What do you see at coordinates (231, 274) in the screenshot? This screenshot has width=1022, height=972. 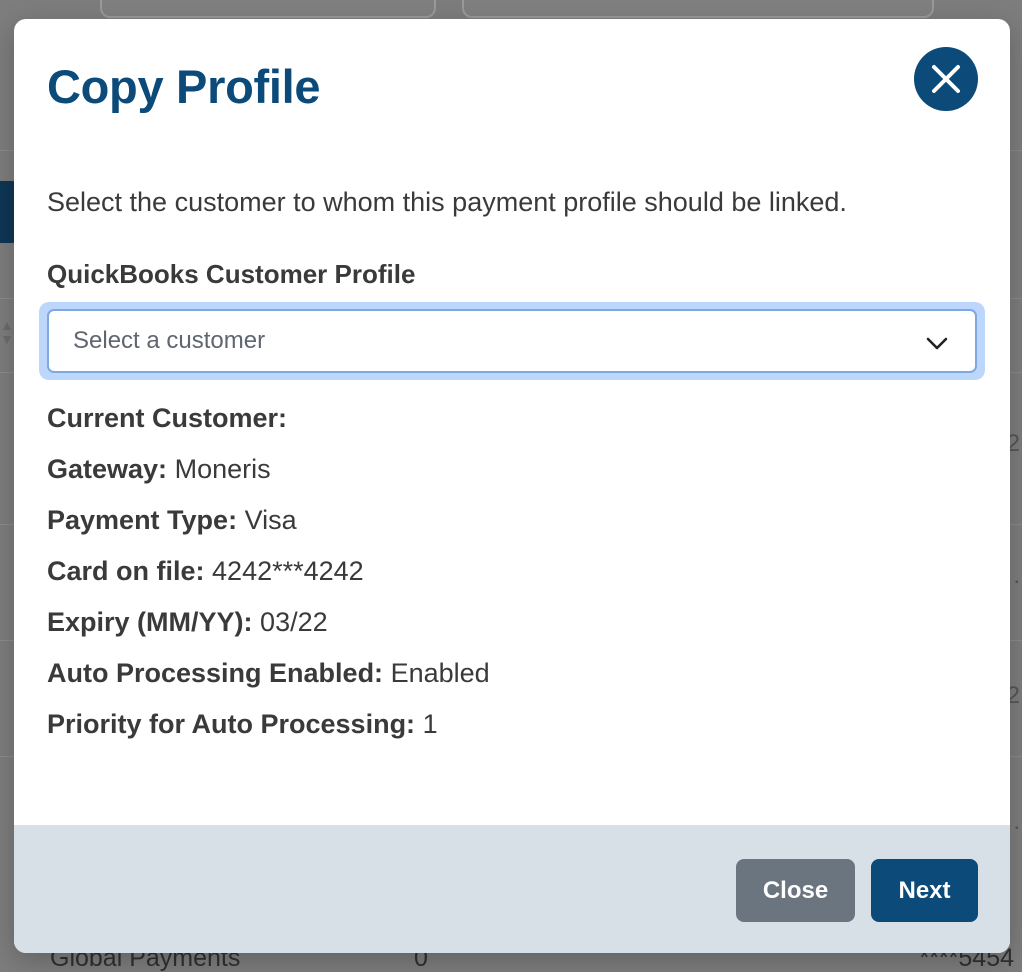 I see `customer-profile-label: QuickBooks Customer Profile` at bounding box center [231, 274].